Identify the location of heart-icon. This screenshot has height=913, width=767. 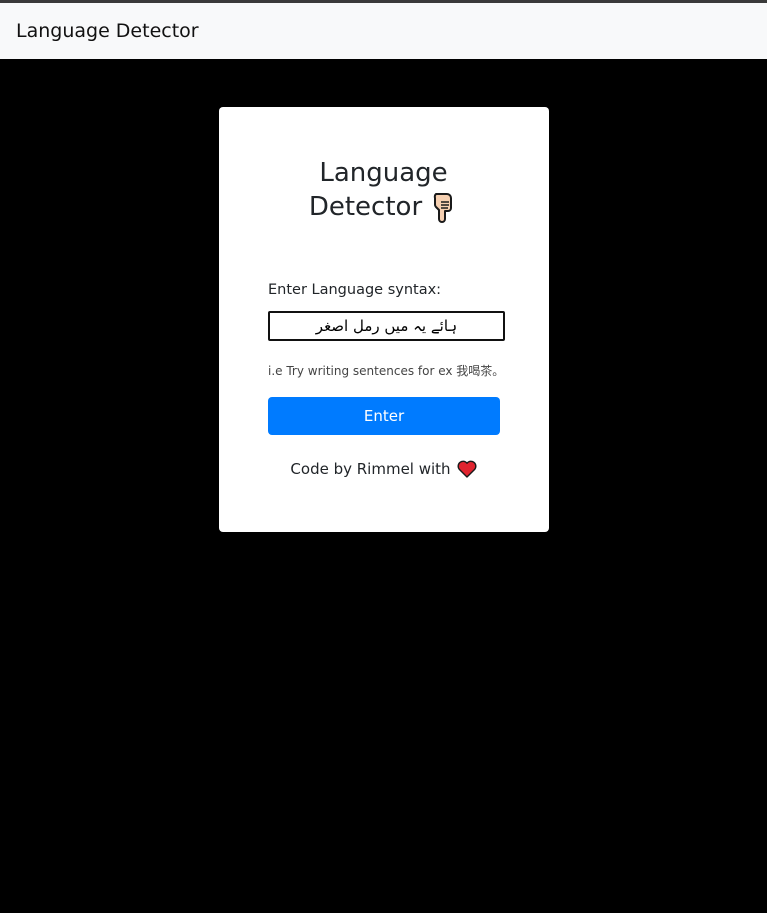
(467, 469).